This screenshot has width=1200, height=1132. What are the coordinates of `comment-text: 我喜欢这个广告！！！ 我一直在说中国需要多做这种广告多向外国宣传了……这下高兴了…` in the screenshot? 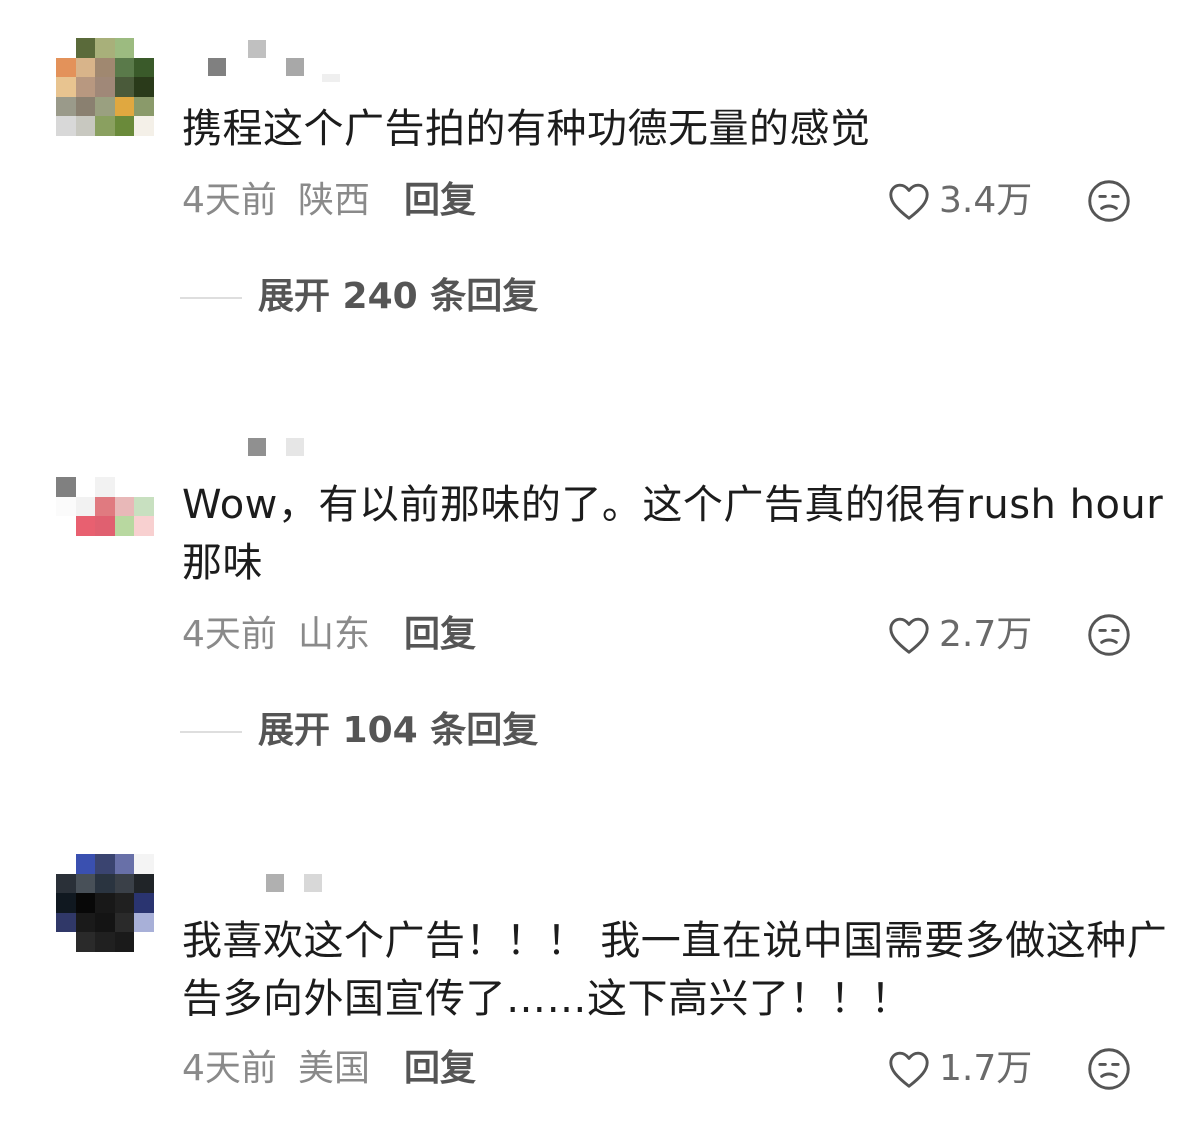 It's located at (675, 970).